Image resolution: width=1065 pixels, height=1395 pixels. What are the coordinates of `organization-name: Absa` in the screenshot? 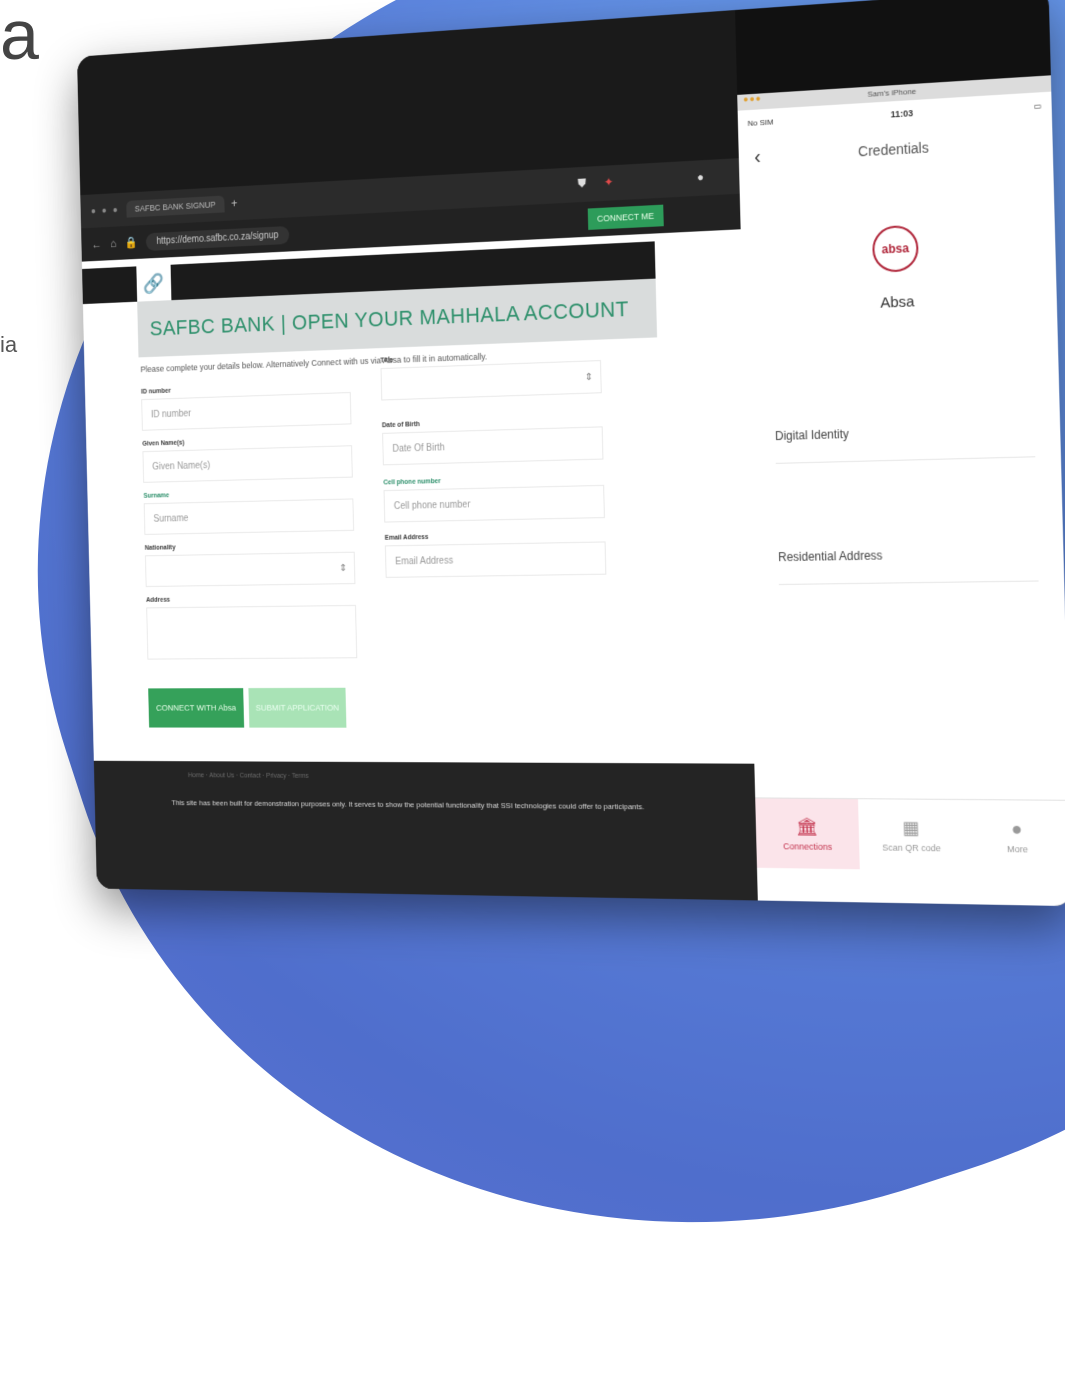 It's located at (897, 302).